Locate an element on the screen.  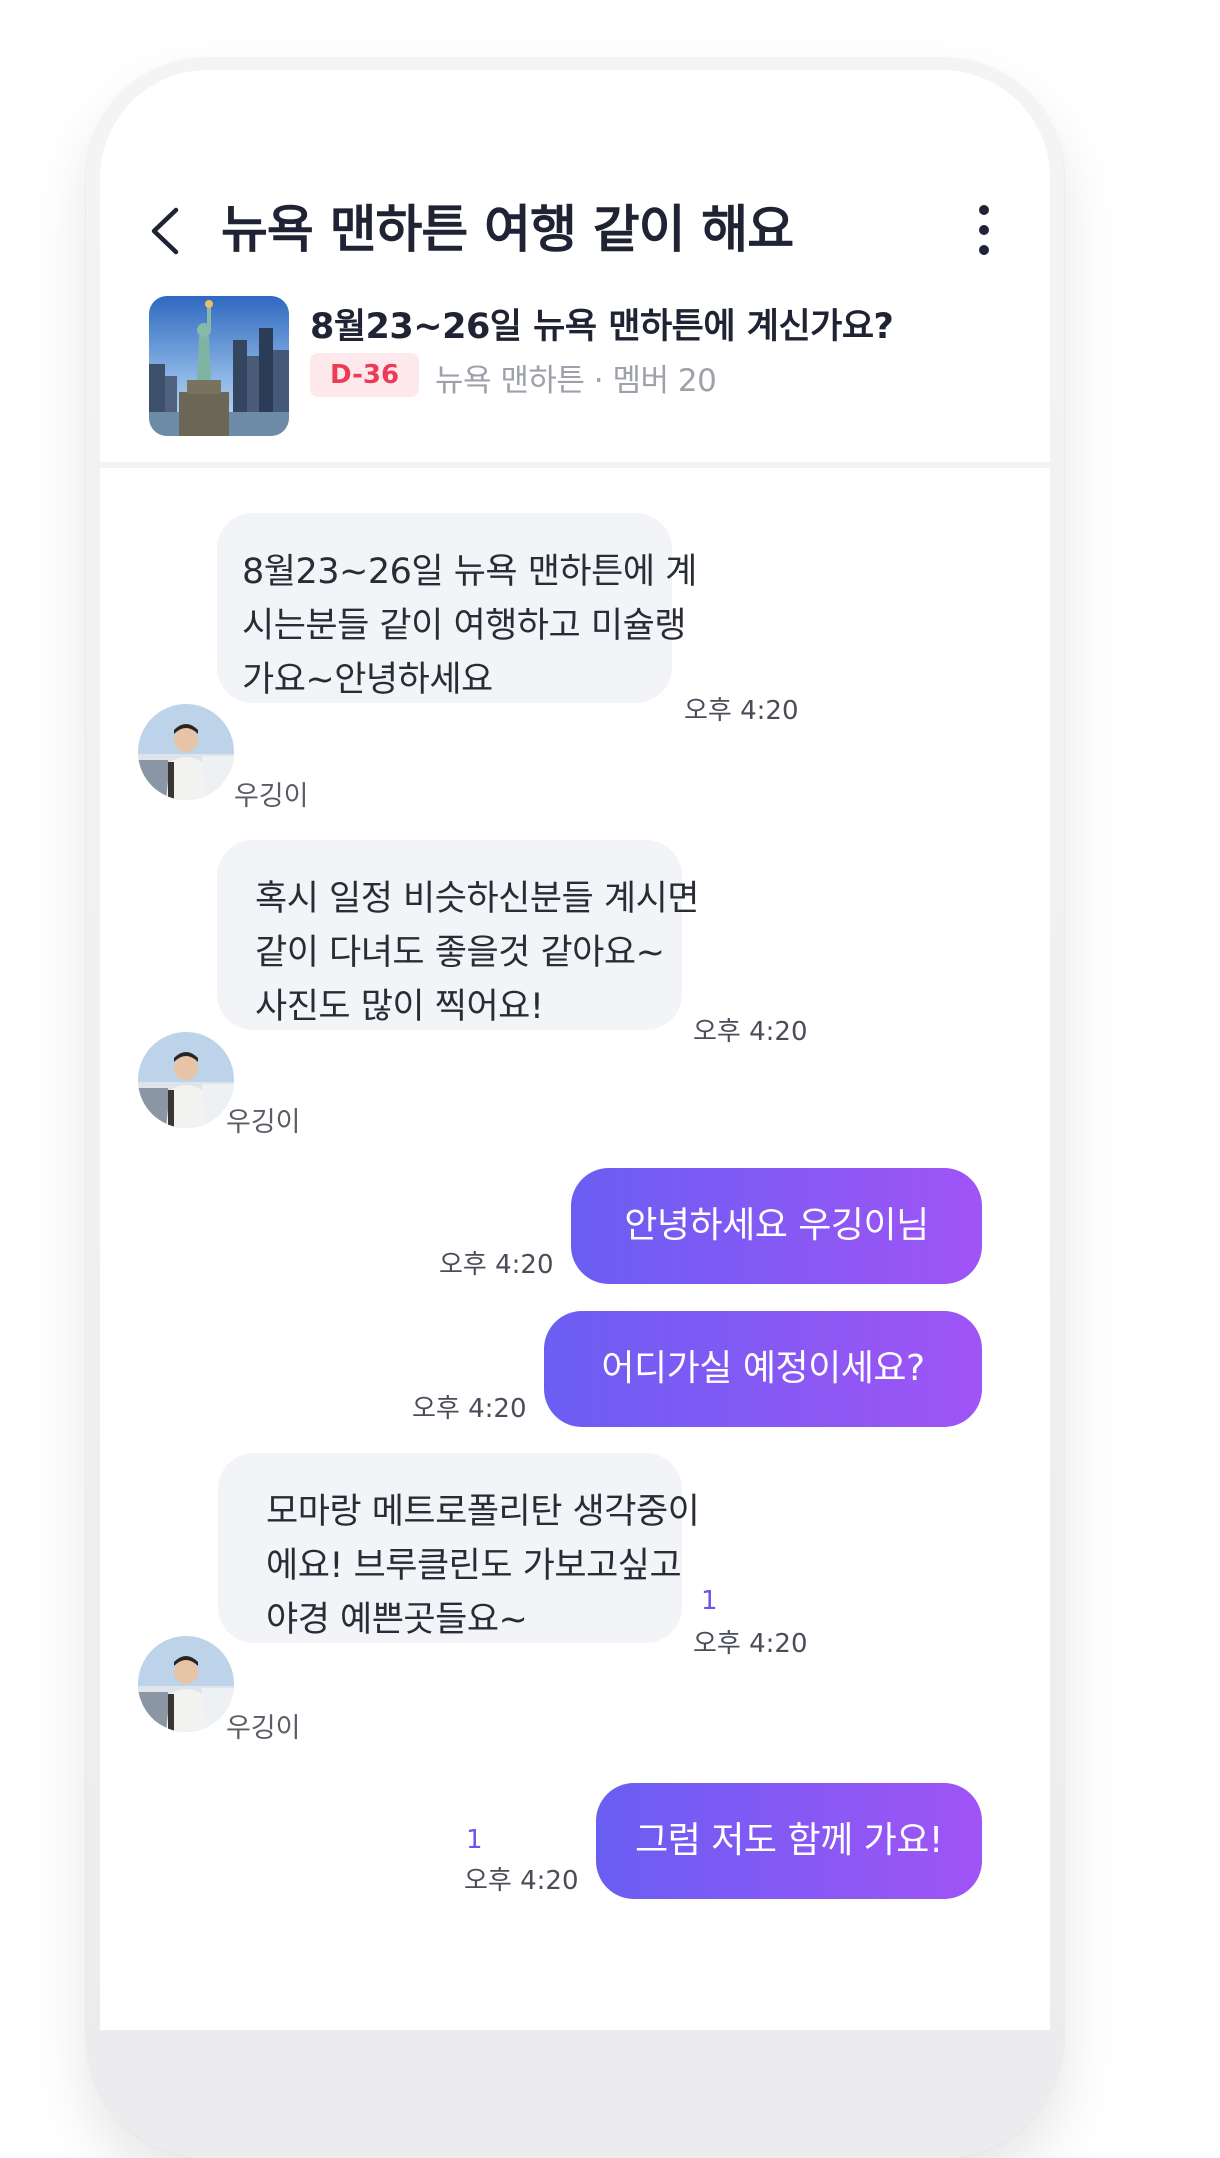
page-title: 뉴욕 맨하튼 여행 같이 해요 is located at coordinates (507, 230).